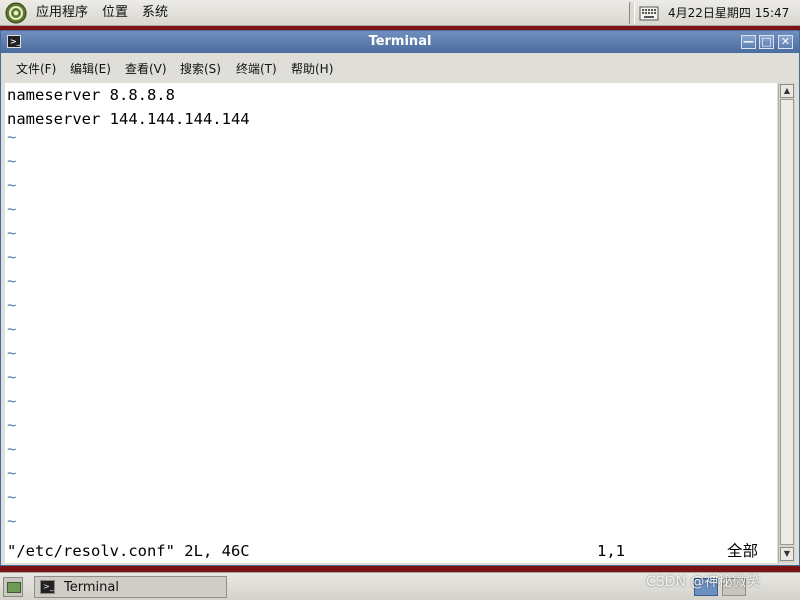  I want to click on terminal-scrollbar: ▲ ▼, so click(786, 323).